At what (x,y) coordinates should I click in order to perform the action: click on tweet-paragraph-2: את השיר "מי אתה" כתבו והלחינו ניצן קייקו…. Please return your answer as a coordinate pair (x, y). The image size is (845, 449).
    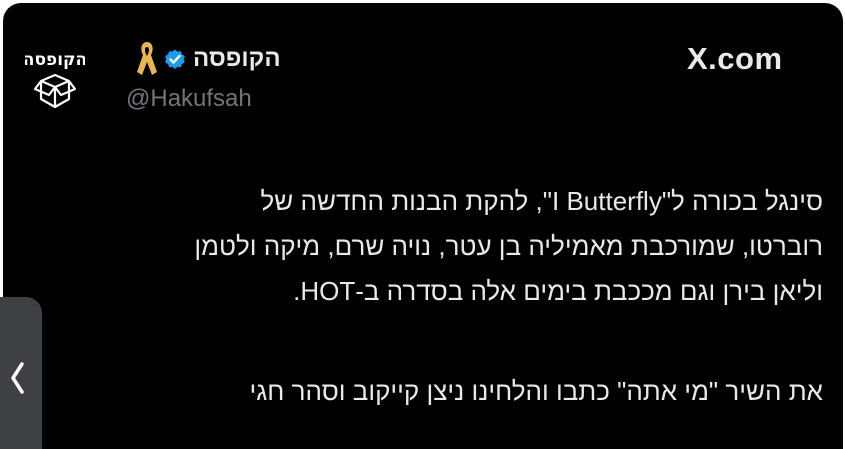
    Looking at the image, I should click on (458, 391).